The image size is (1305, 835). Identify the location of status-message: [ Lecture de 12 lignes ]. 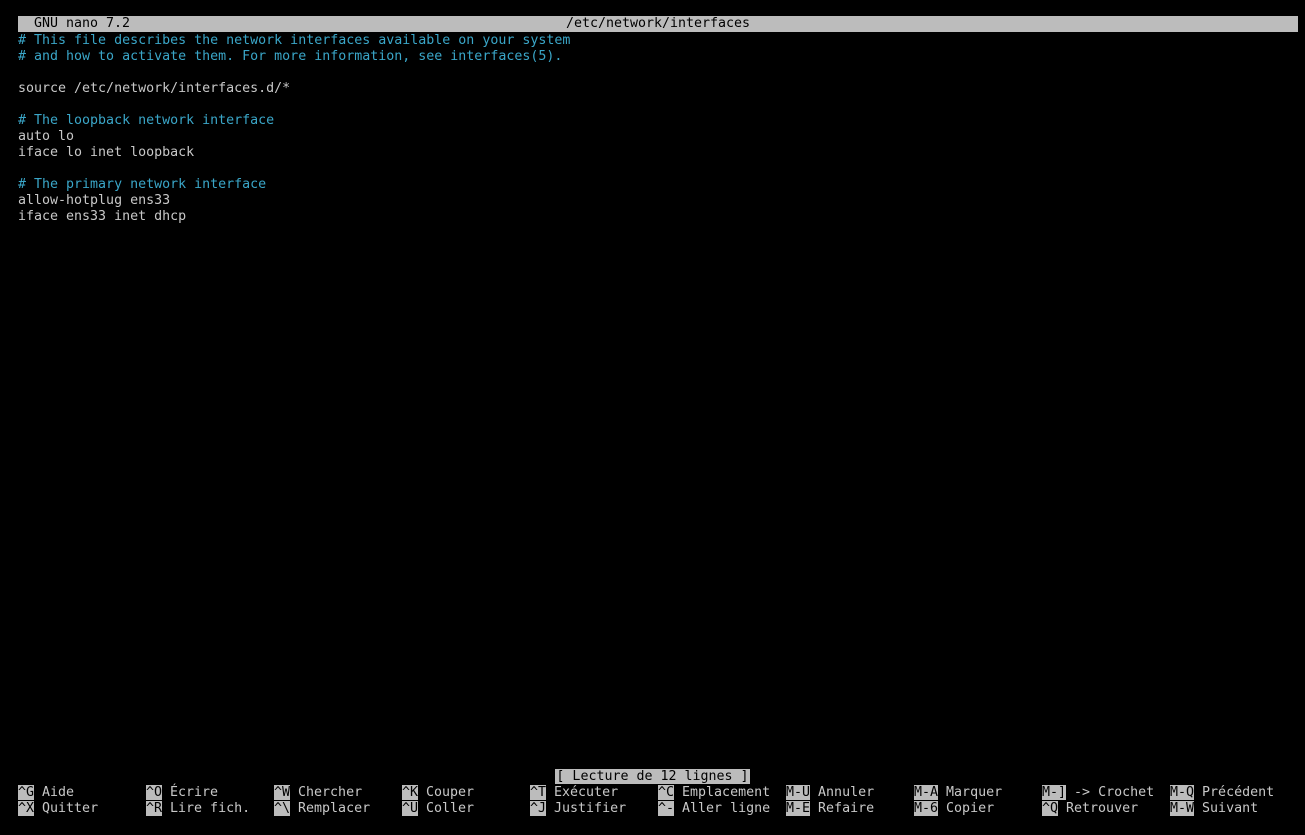
(652, 776).